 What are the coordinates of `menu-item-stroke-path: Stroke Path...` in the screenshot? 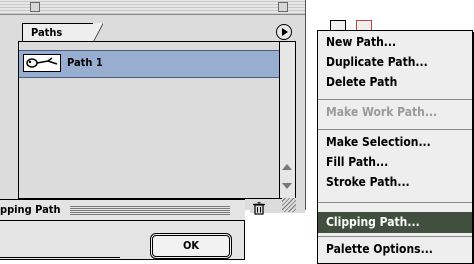 It's located at (368, 182).